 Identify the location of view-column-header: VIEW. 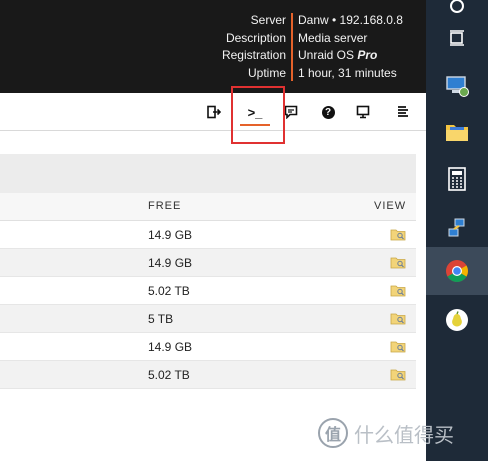
(390, 206).